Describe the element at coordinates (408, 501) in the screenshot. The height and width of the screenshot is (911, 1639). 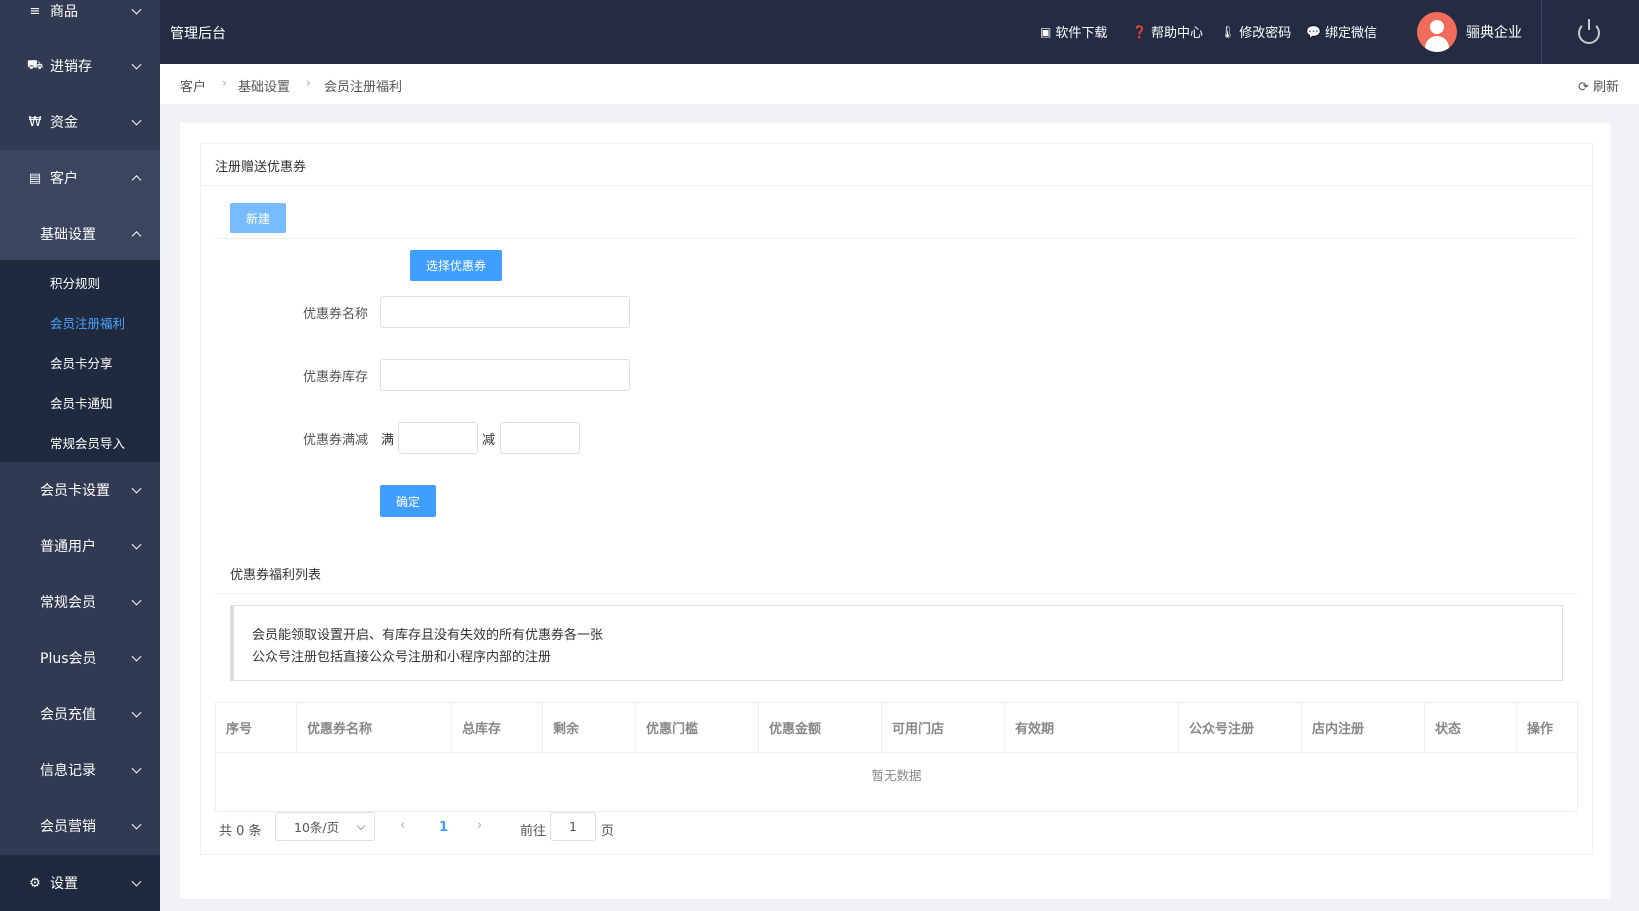
I see `confirm-button: 确定` at that location.